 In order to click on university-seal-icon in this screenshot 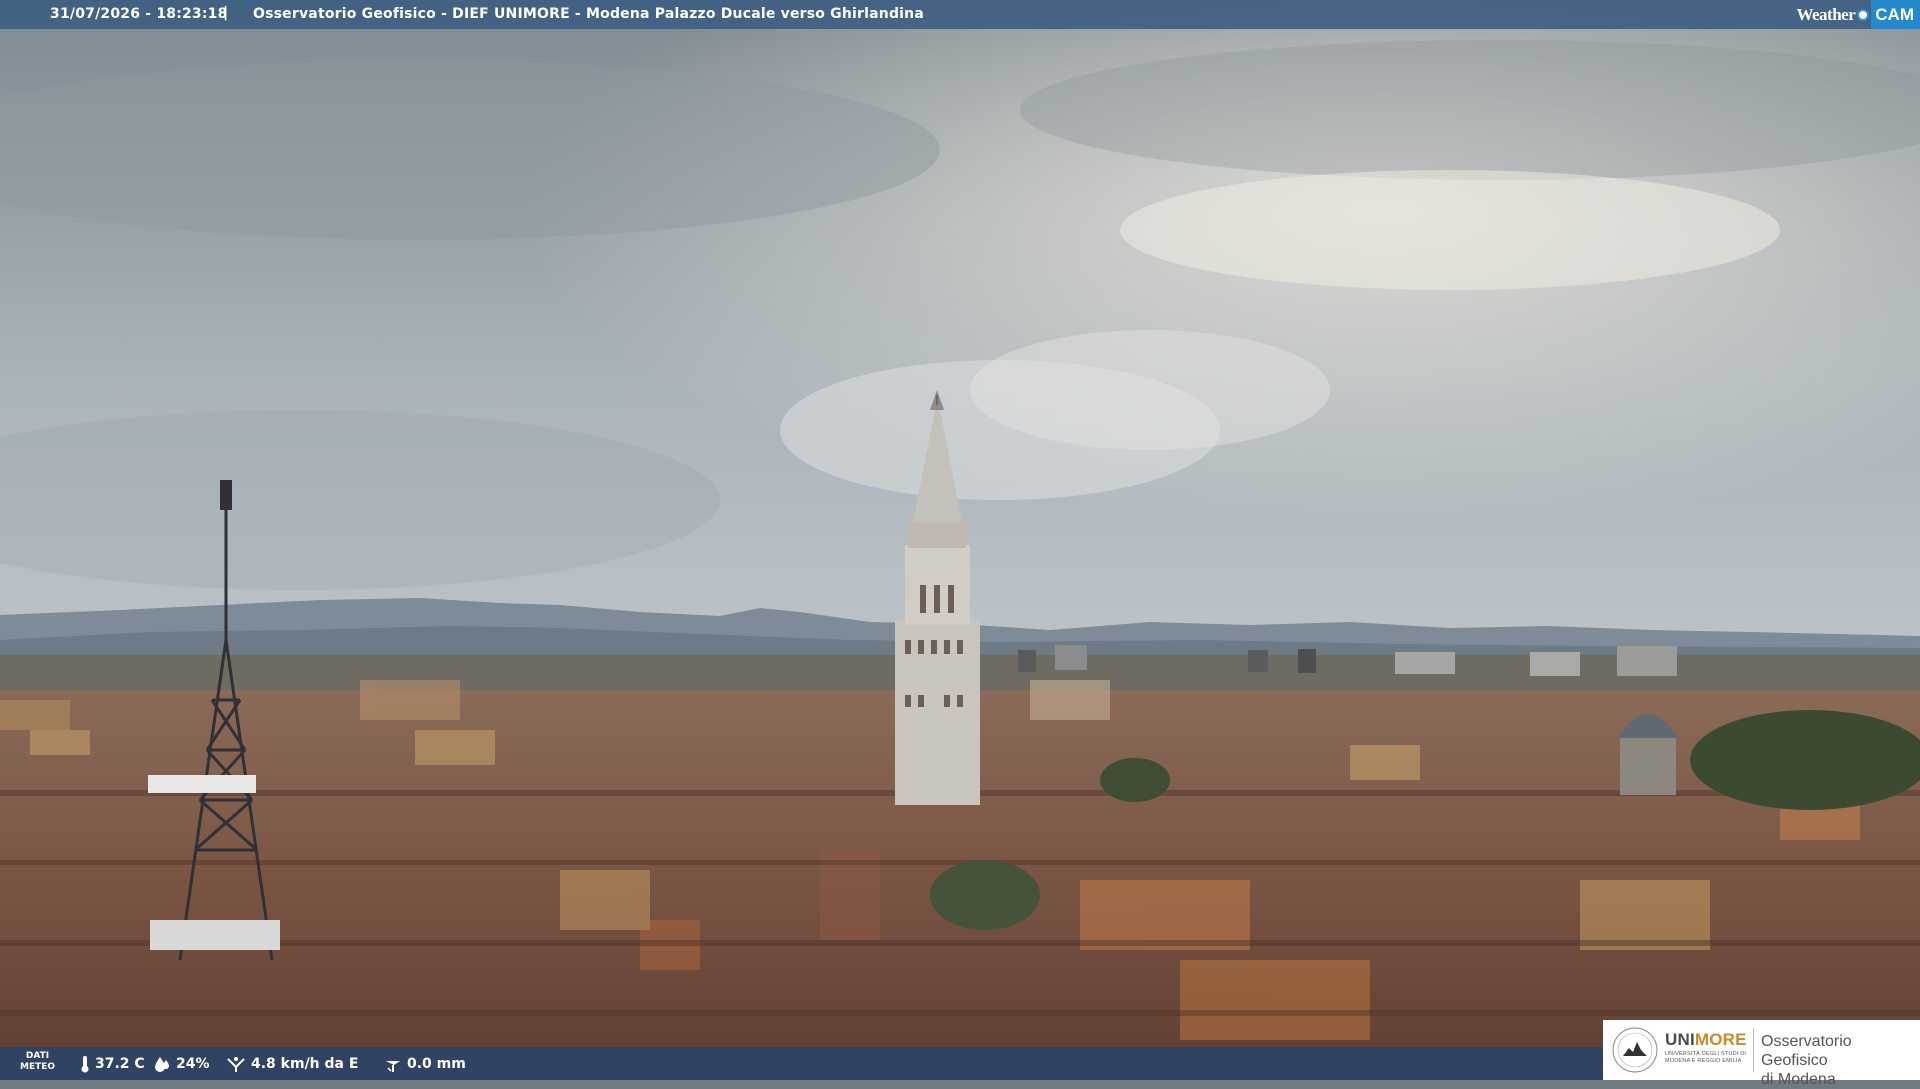, I will do `click(1635, 1050)`.